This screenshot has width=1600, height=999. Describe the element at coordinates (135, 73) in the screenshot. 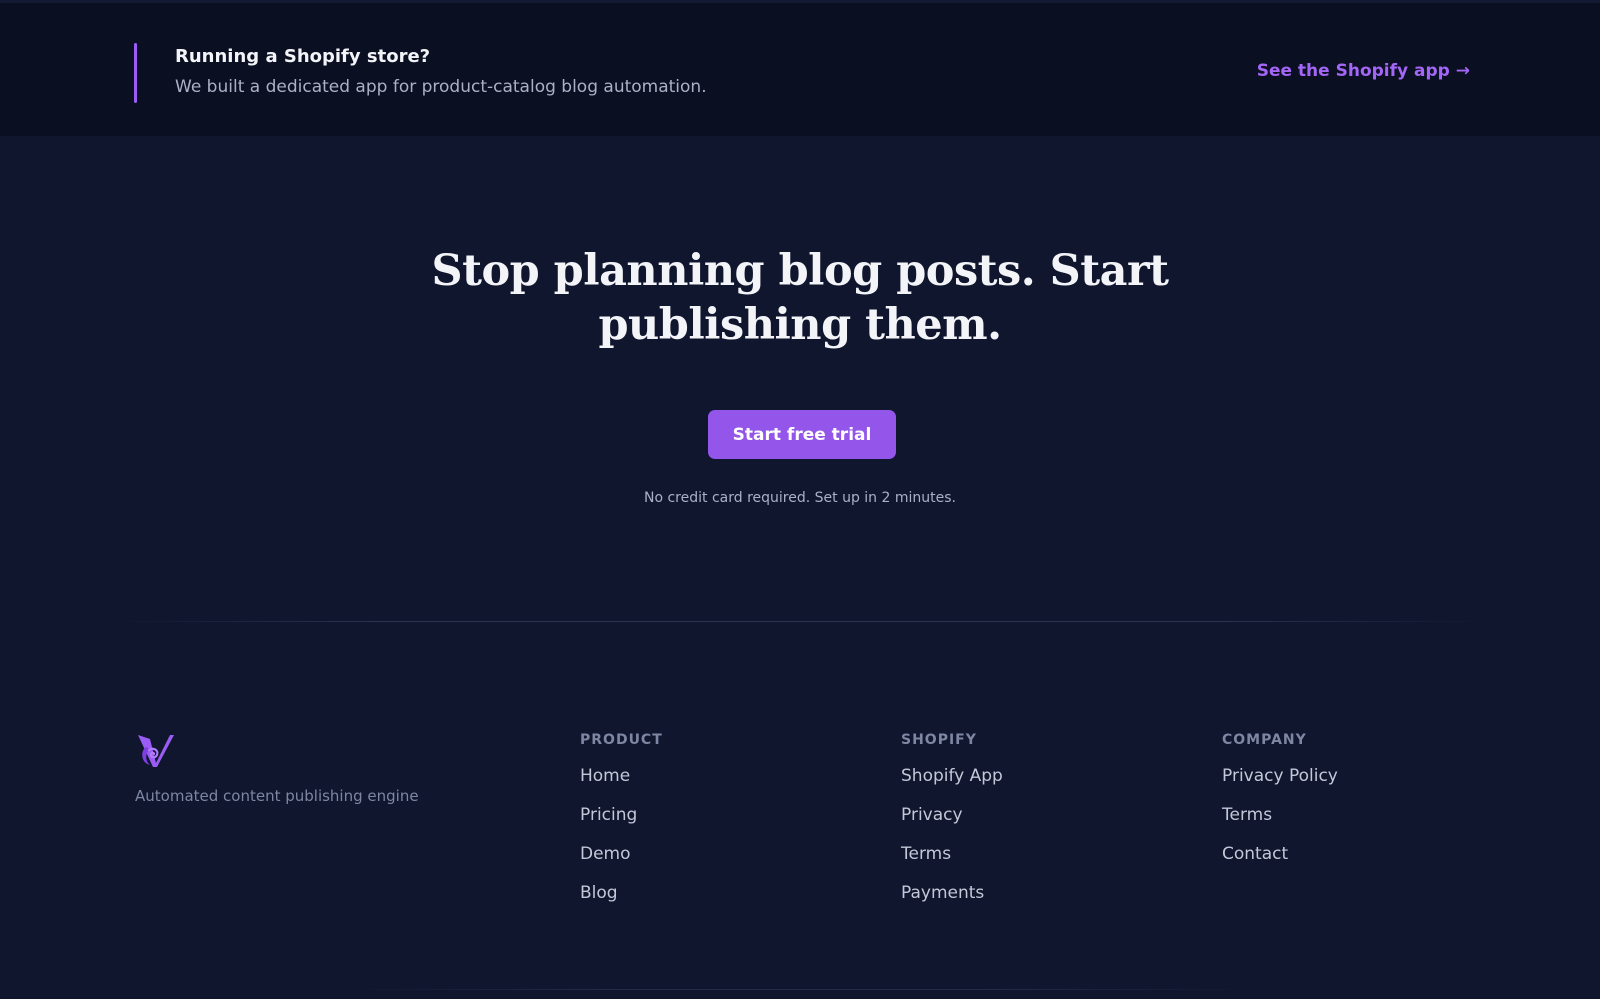

I see `banner-accent-bar` at that location.